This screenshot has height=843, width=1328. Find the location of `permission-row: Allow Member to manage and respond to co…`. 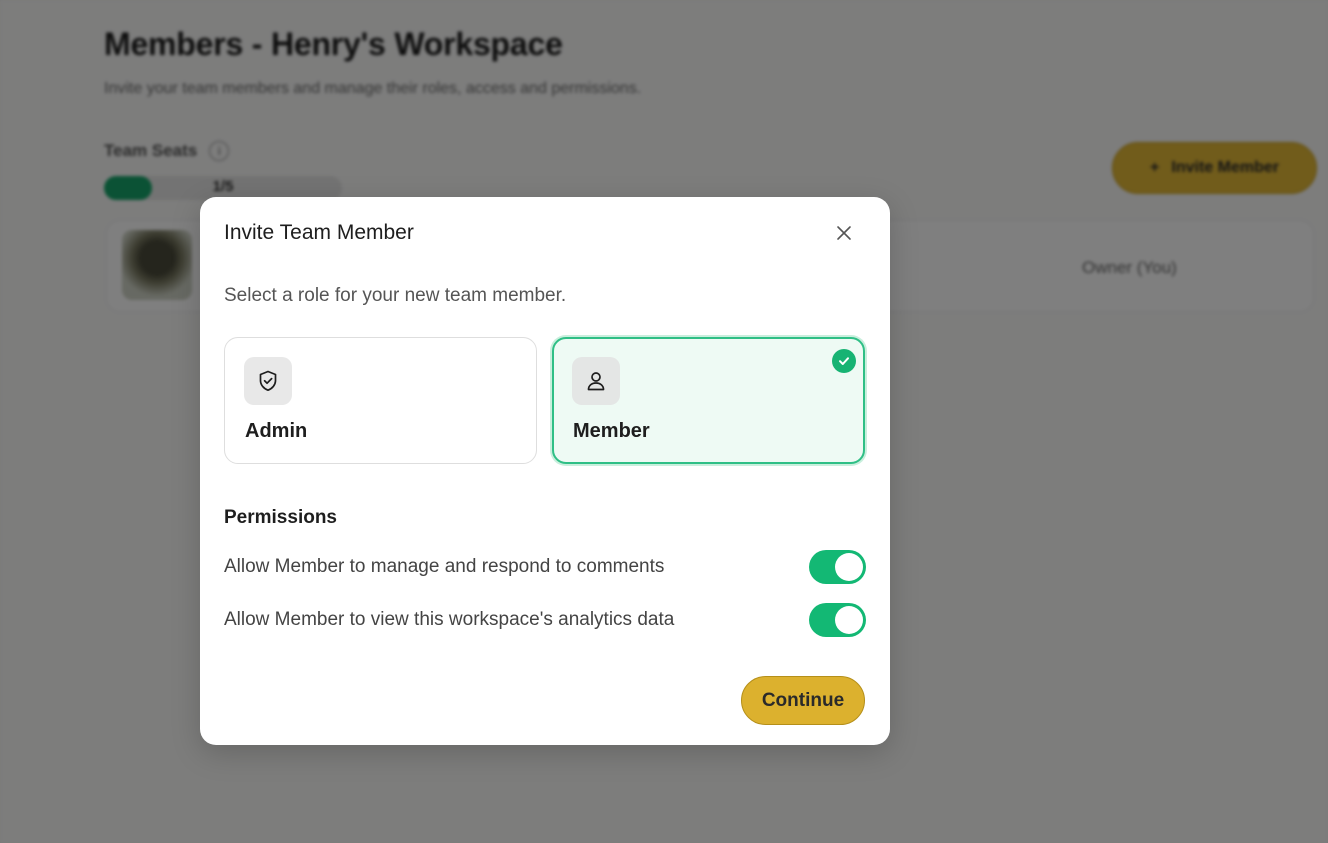

permission-row: Allow Member to manage and respond to co… is located at coordinates (545, 567).